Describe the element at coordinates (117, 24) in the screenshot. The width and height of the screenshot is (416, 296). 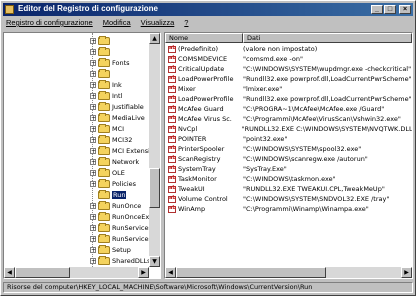
I see `menu-modifica: Modifica` at that location.